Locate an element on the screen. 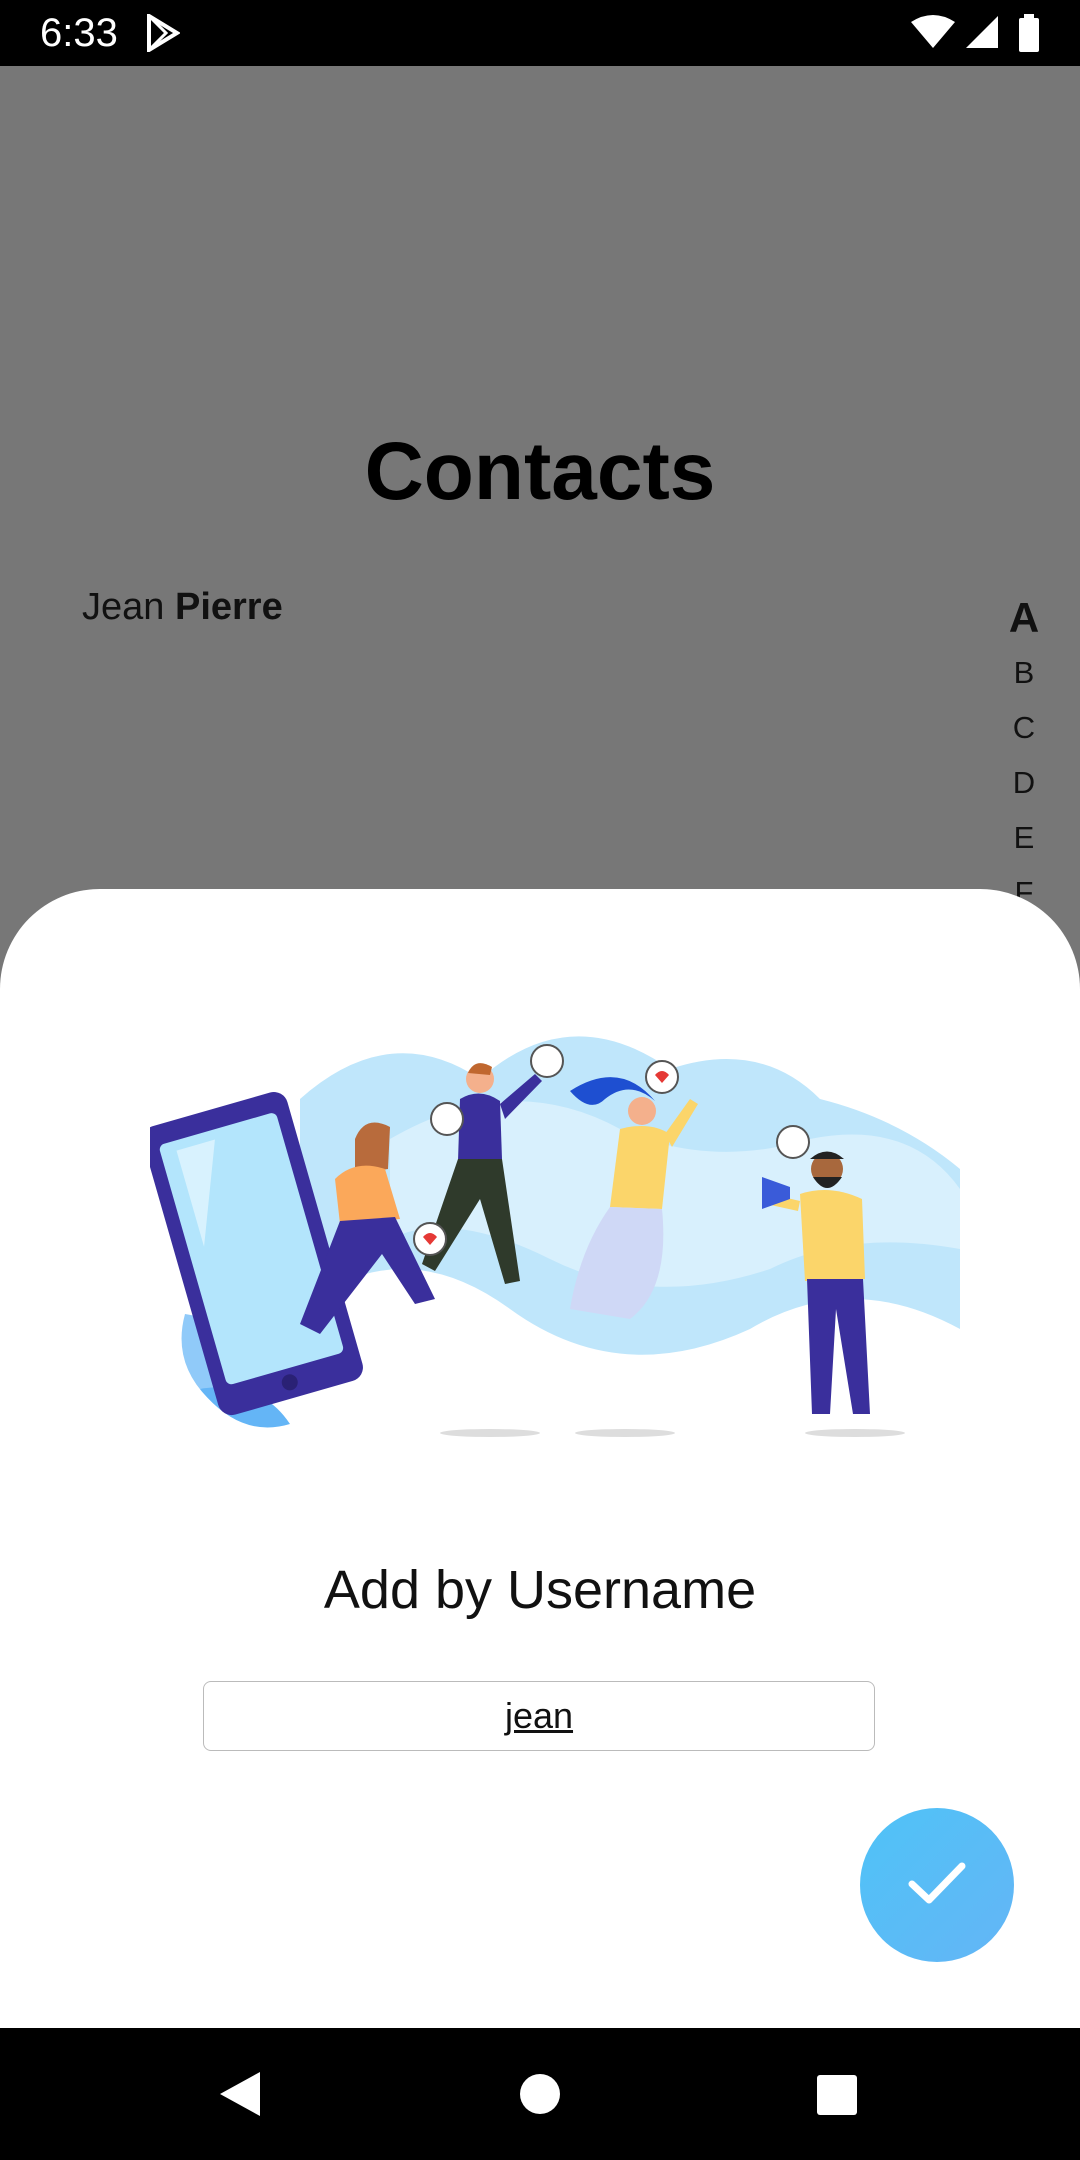 The image size is (1080, 2160). wifi-icon is located at coordinates (933, 34).